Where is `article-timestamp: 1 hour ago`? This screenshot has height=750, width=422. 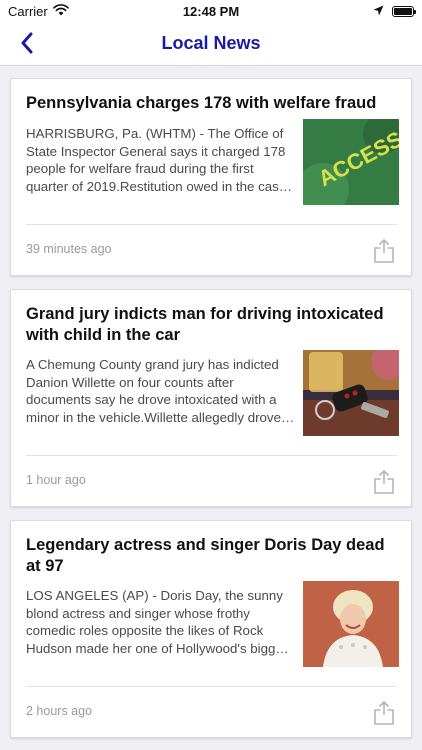
article-timestamp: 1 hour ago is located at coordinates (56, 480).